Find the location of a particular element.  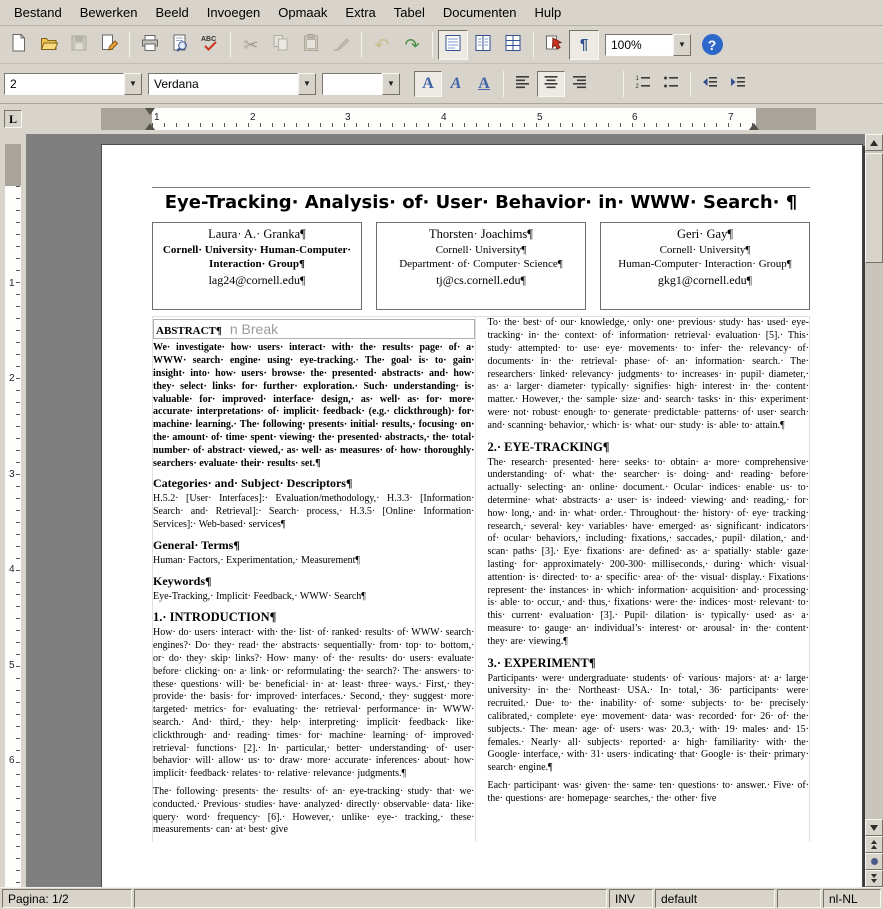

redo-icon: ↷ is located at coordinates (412, 44).